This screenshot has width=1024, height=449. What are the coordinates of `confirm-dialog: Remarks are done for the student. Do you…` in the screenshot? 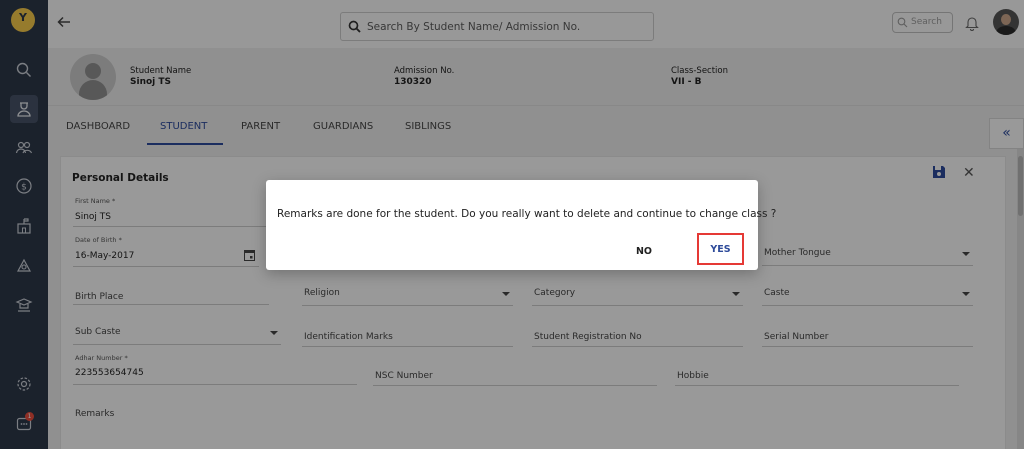 It's located at (521, 225).